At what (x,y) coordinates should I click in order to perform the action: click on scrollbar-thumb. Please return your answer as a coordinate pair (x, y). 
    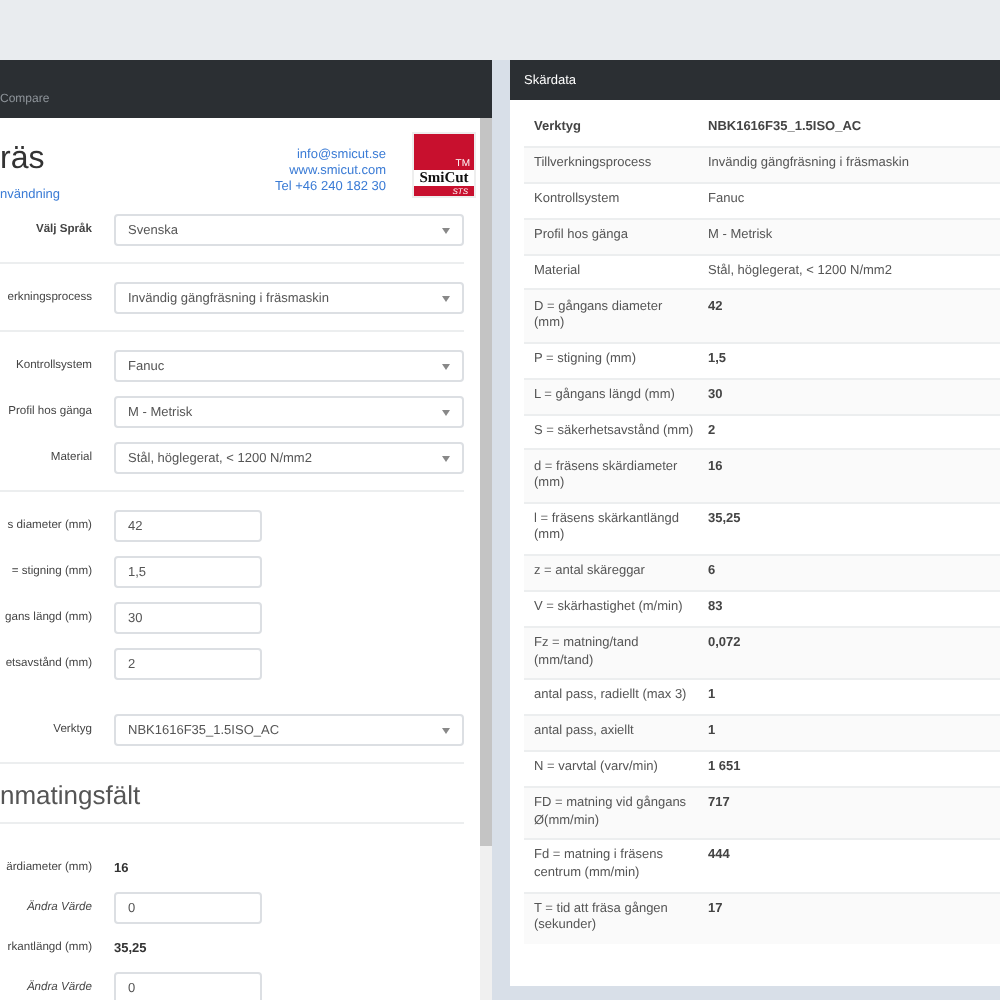
    Looking at the image, I should click on (486, 482).